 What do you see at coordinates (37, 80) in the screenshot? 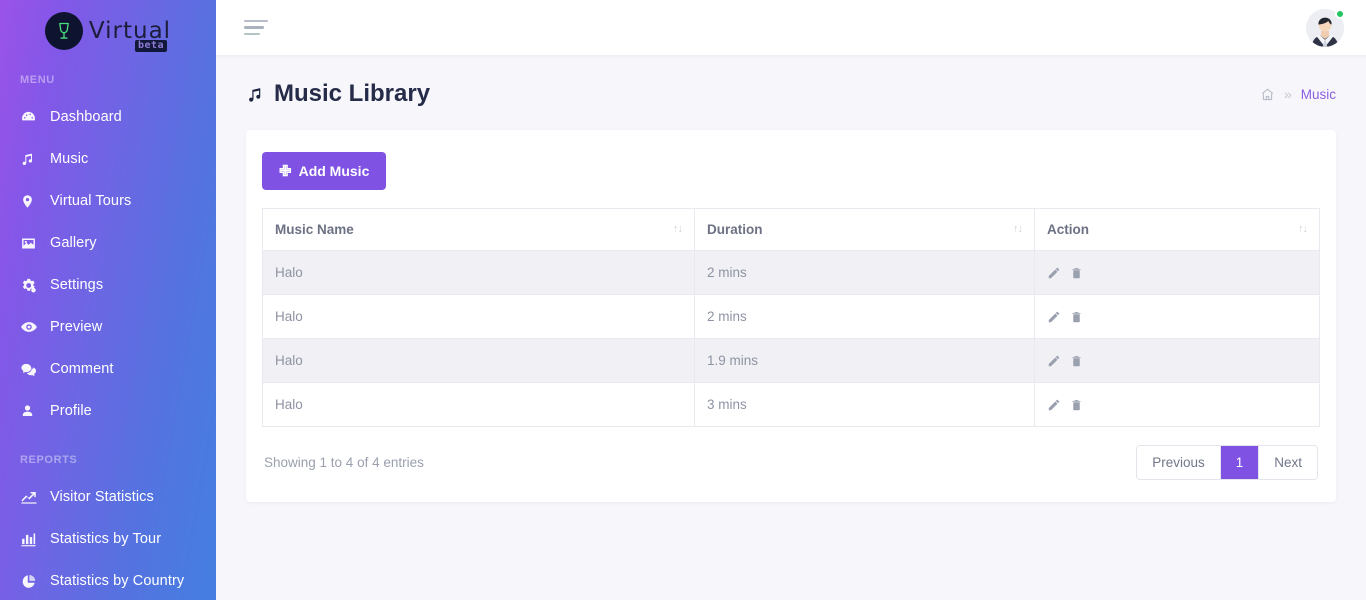
I see `sidebar-section-menu: MENU` at bounding box center [37, 80].